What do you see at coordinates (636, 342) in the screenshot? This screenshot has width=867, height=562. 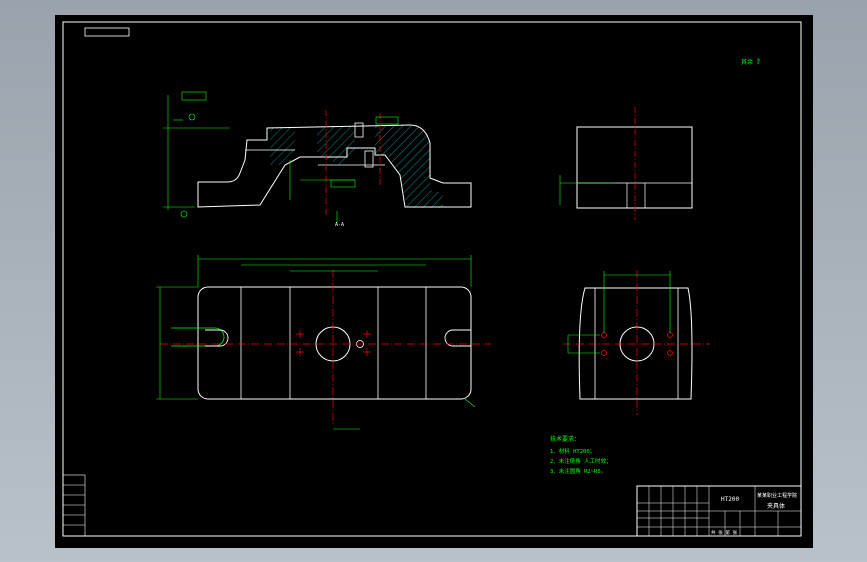 I see `side-plan-view` at bounding box center [636, 342].